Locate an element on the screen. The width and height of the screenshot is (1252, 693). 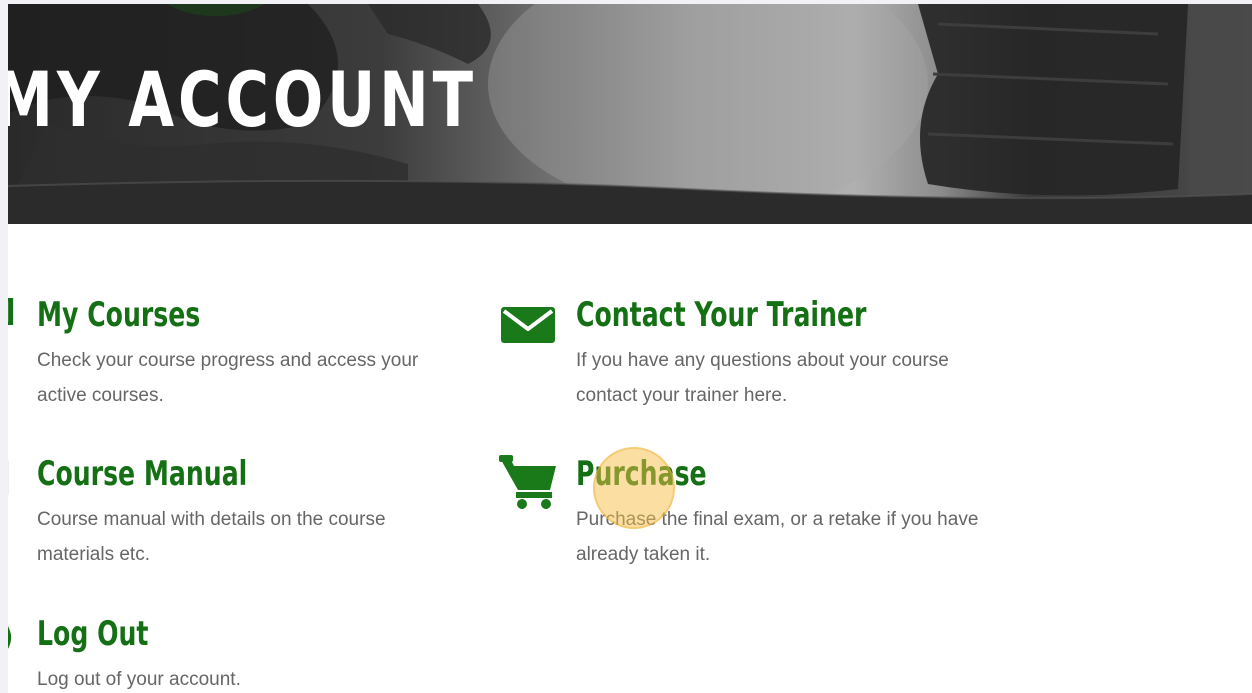
cart-icon is located at coordinates (529, 484).